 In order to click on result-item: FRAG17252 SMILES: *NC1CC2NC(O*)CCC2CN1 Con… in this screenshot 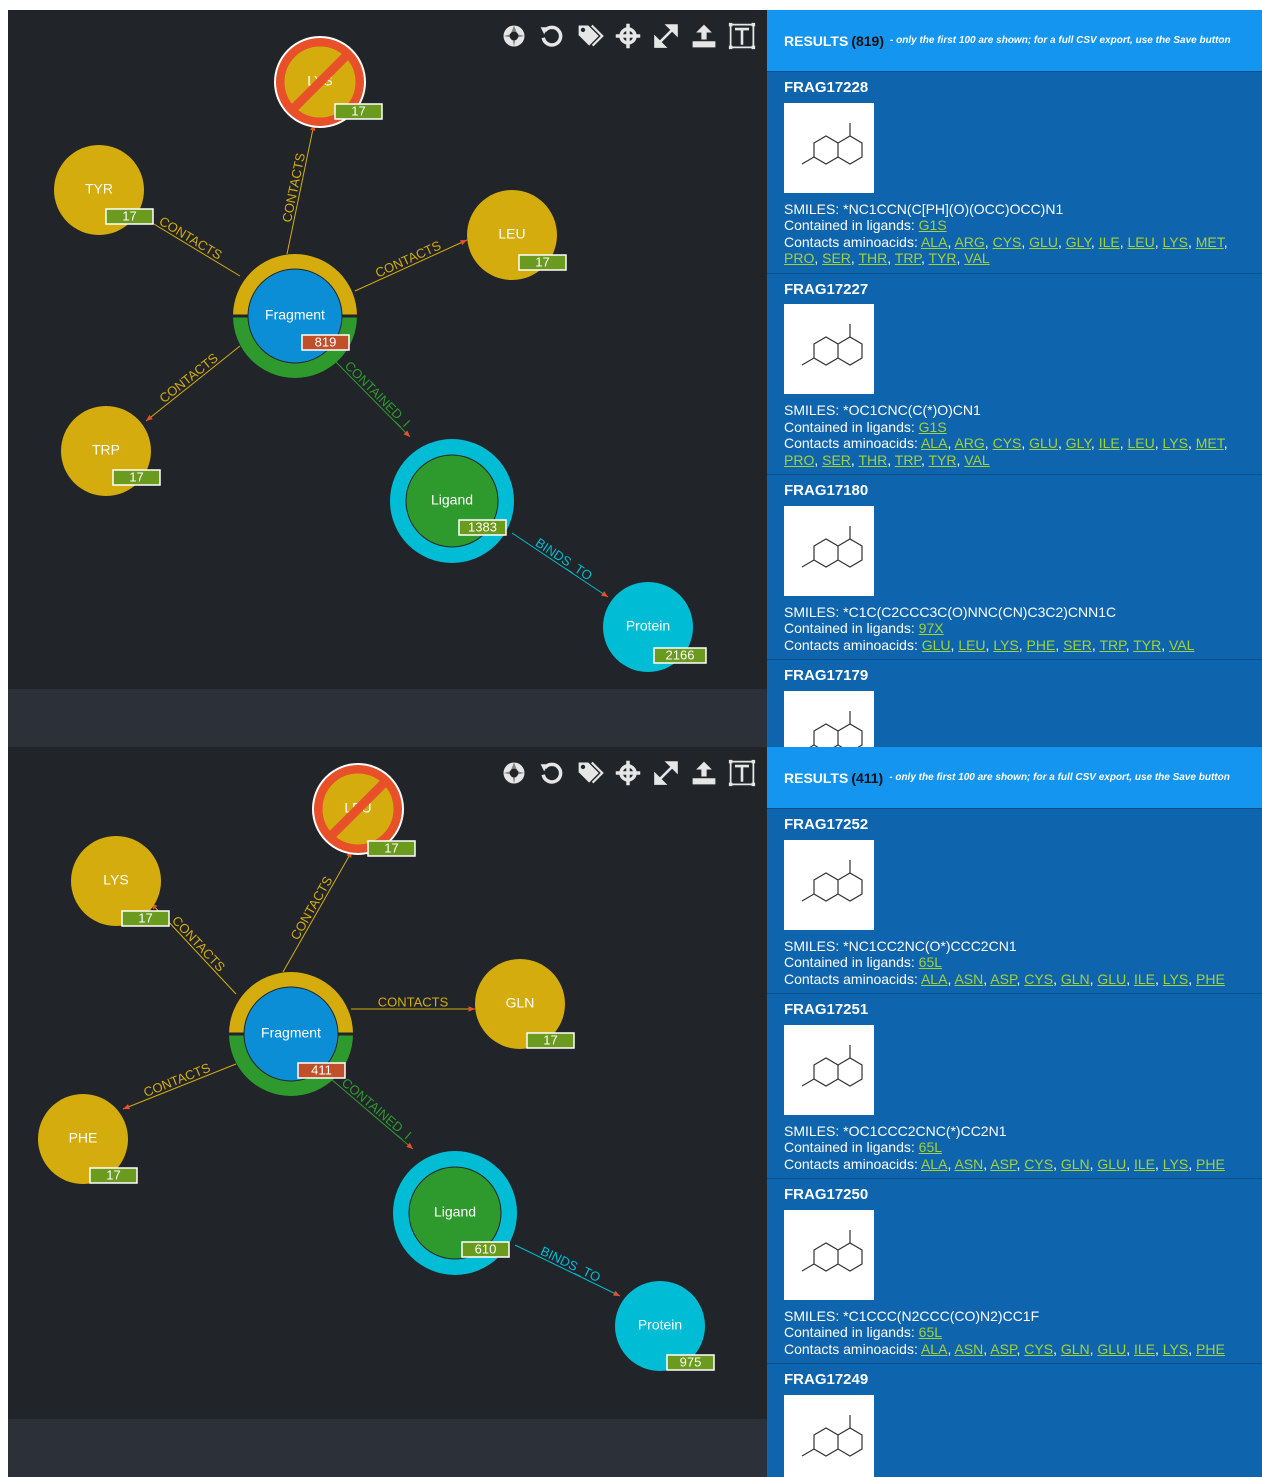, I will do `click(1014, 901)`.